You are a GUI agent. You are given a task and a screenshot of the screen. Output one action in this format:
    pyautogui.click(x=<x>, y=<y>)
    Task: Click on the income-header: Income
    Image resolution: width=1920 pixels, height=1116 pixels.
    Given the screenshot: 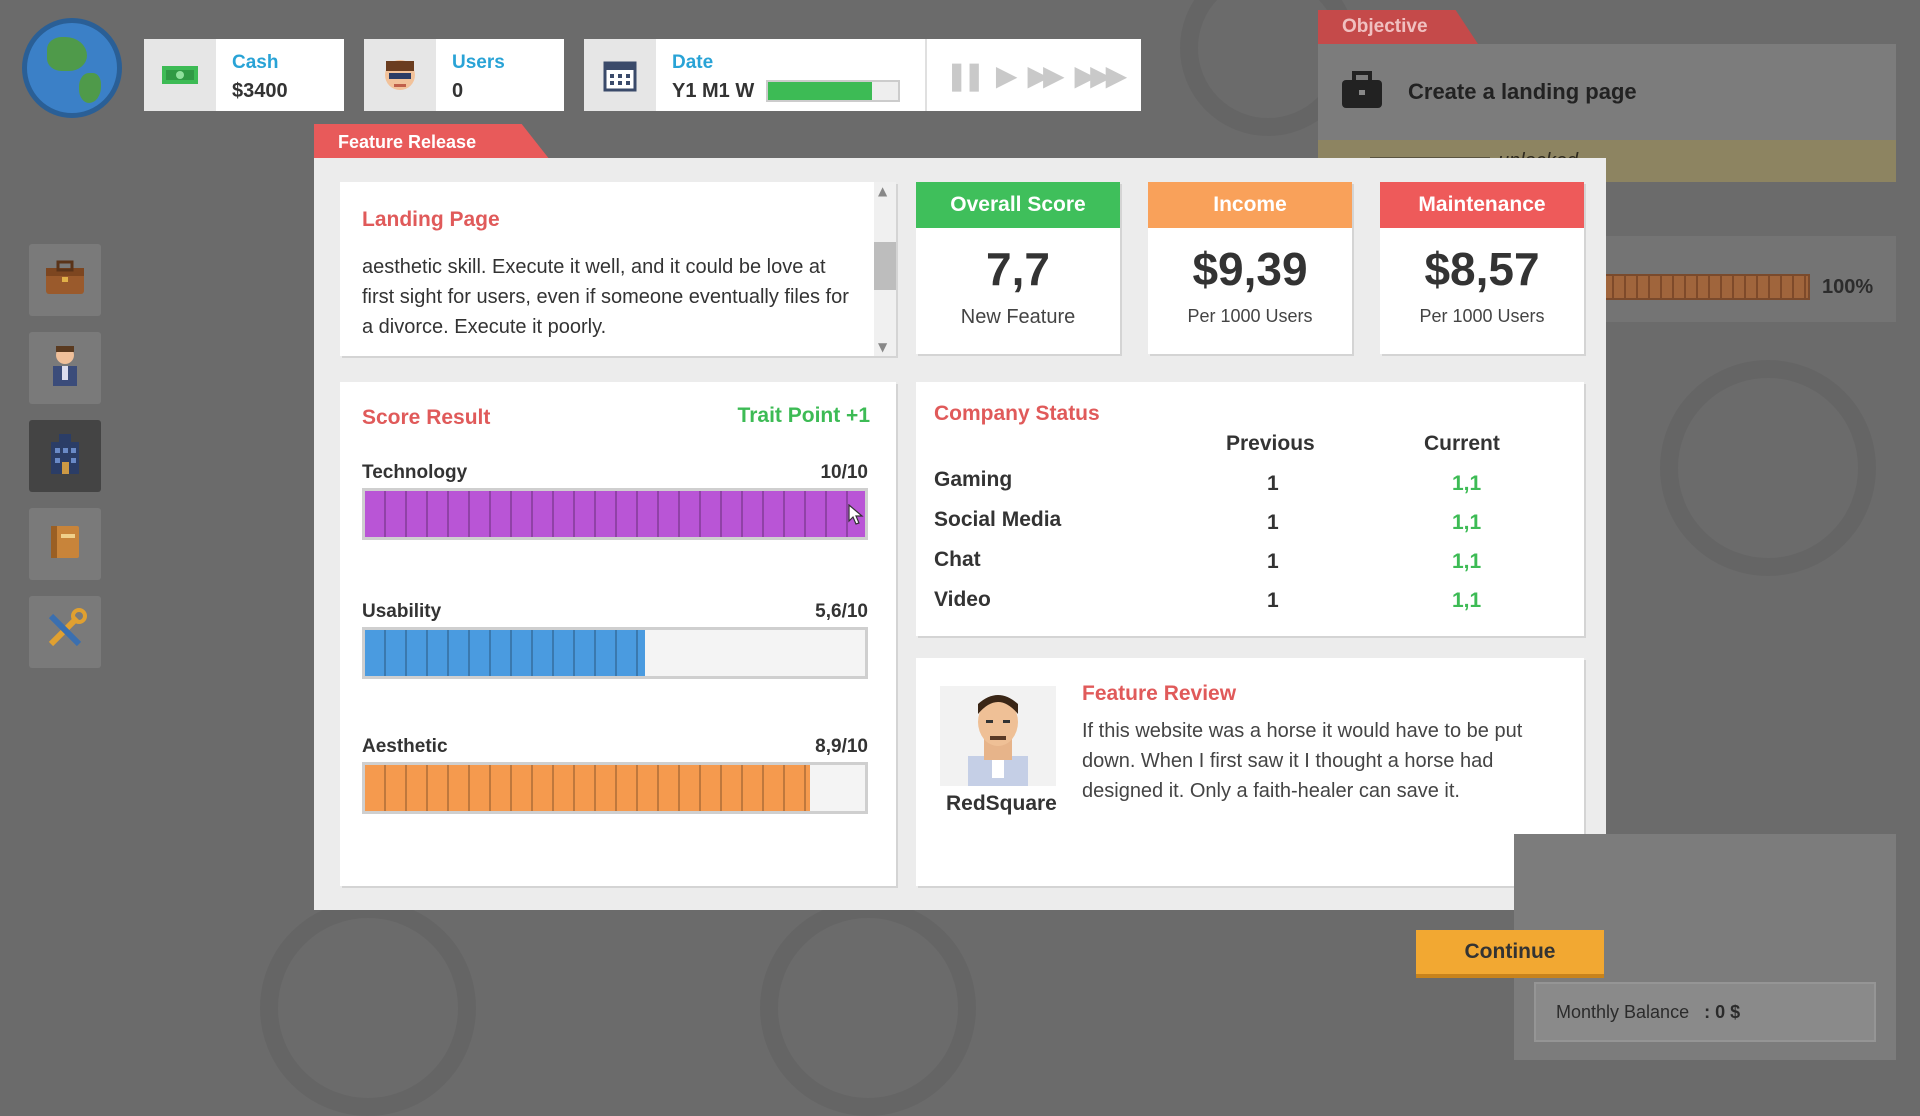 What is the action you would take?
    pyautogui.click(x=1250, y=205)
    